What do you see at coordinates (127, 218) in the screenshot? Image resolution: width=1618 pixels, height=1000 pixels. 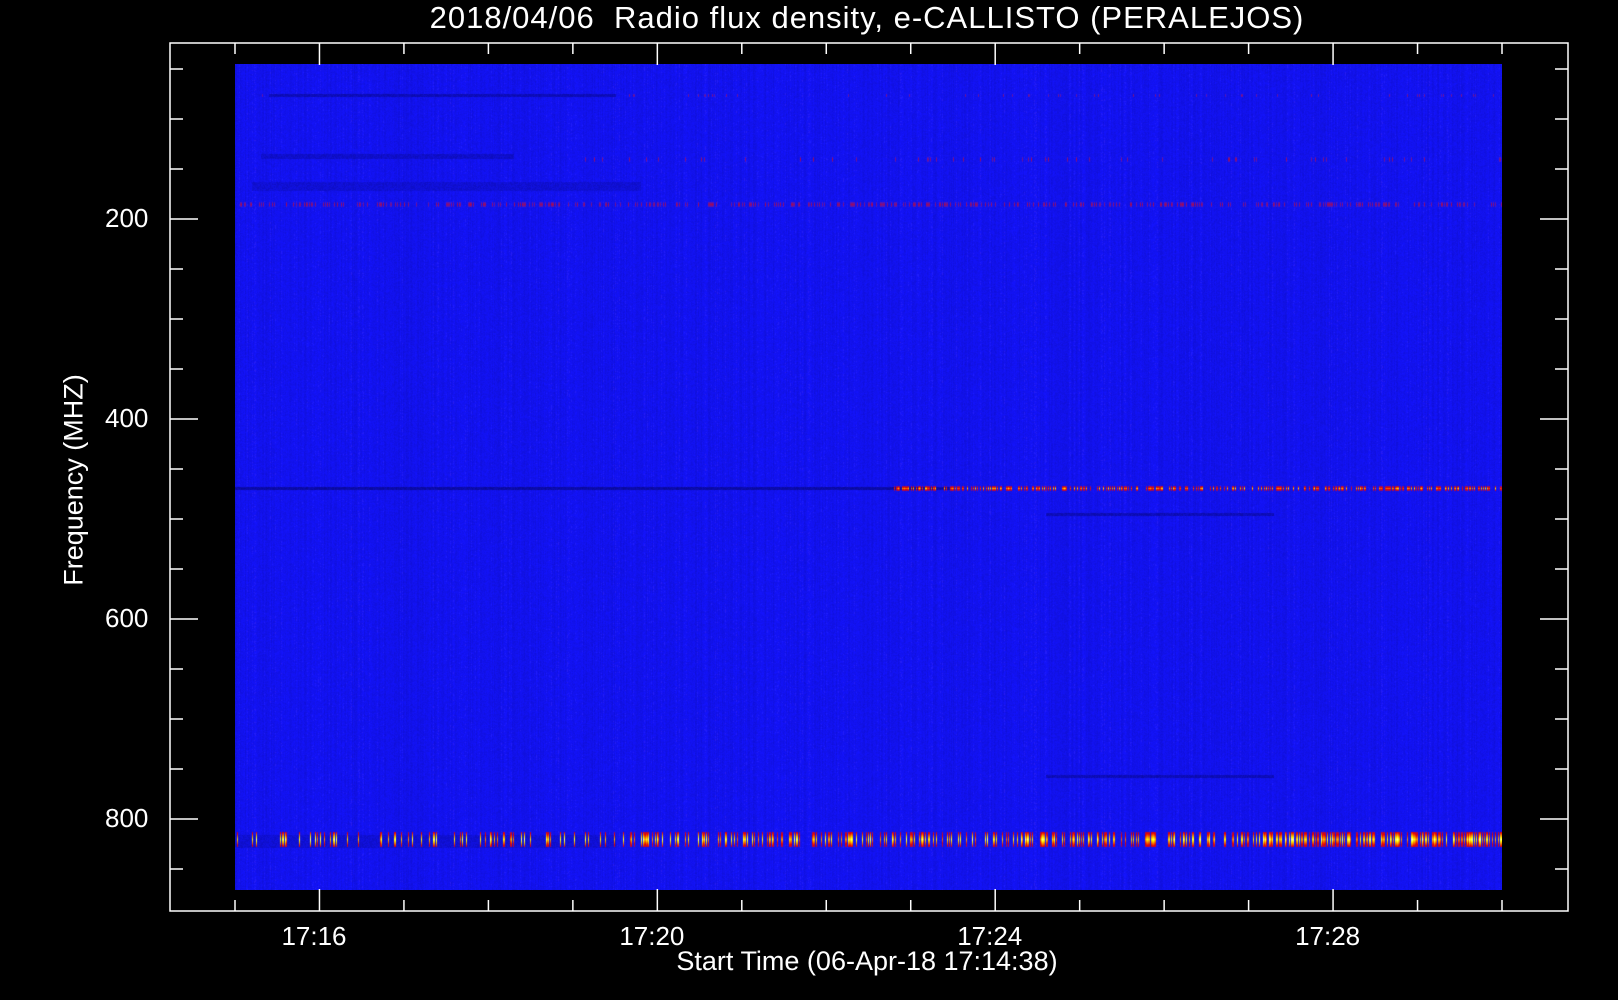 I see `y-tick-label: 200` at bounding box center [127, 218].